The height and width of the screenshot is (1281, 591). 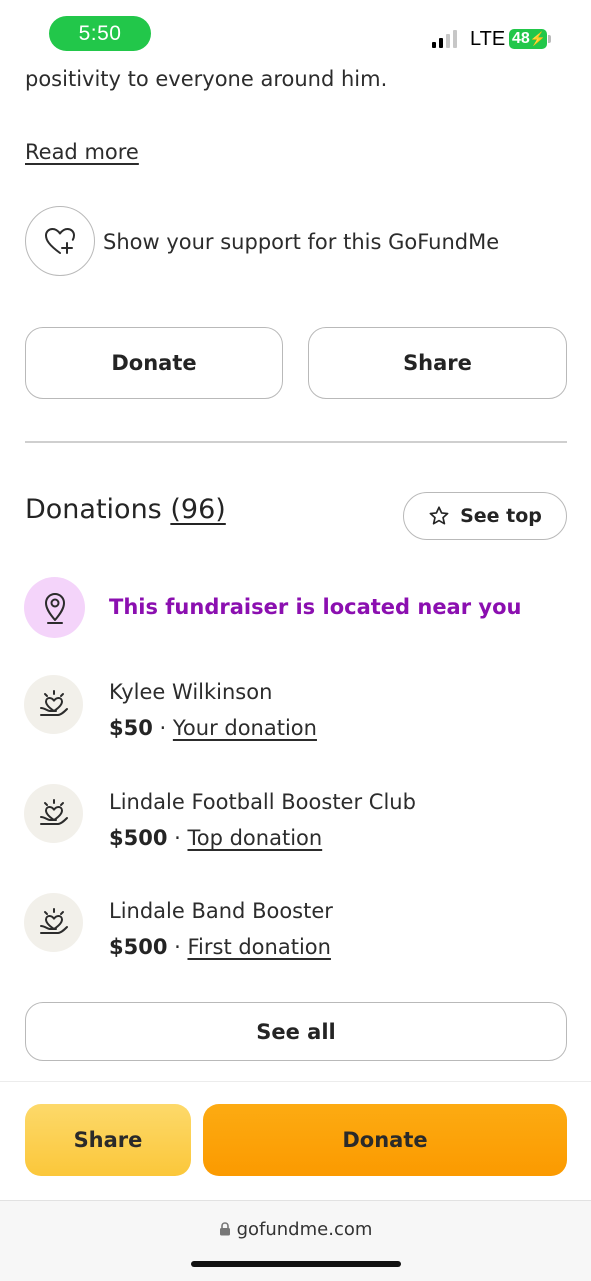 What do you see at coordinates (262, 802) in the screenshot?
I see `donor-name: Lindale Football Booster Club` at bounding box center [262, 802].